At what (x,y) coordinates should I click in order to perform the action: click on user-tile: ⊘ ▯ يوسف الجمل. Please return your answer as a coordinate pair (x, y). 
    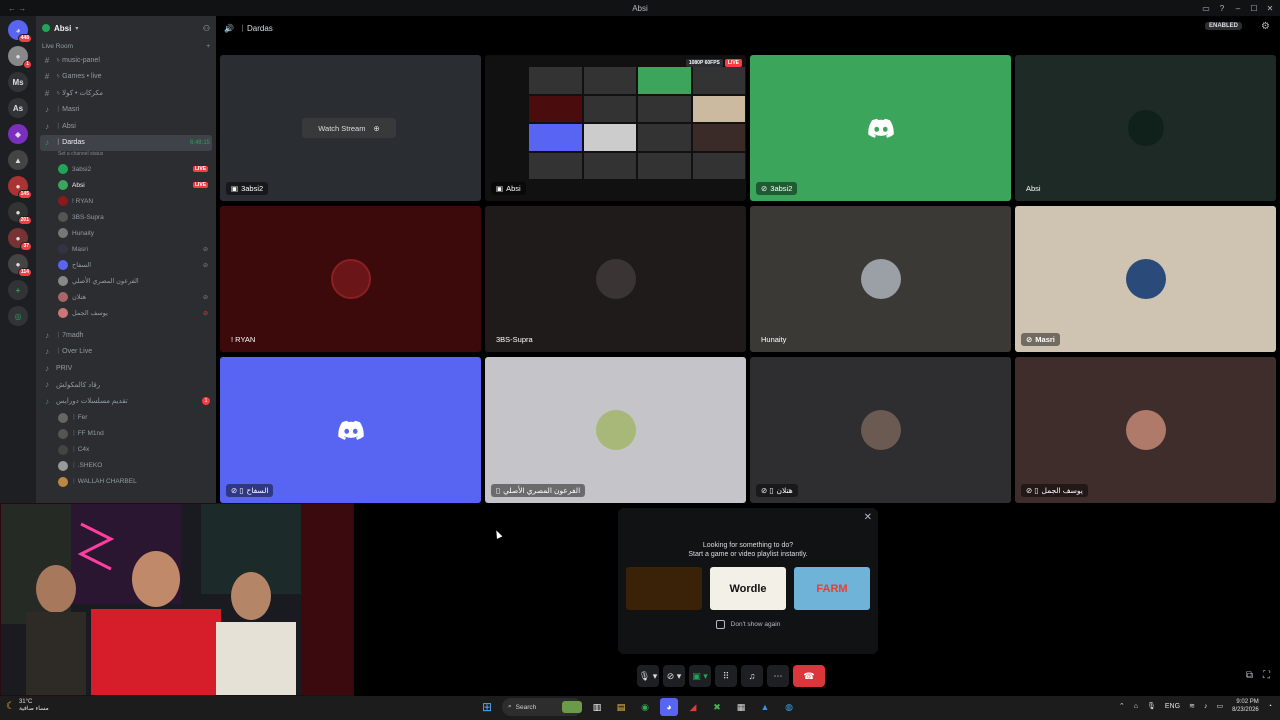
    Looking at the image, I should click on (1145, 430).